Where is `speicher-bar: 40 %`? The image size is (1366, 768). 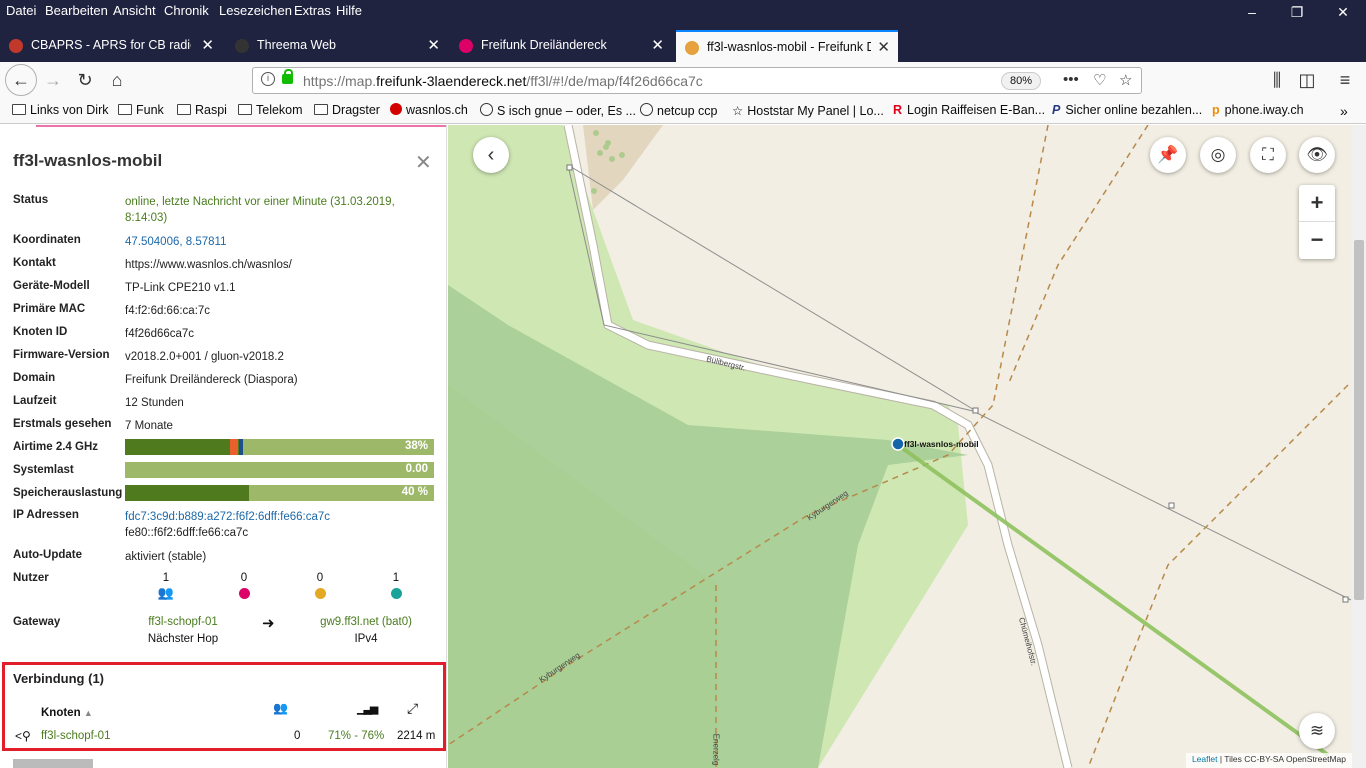 speicher-bar: 40 % is located at coordinates (279, 493).